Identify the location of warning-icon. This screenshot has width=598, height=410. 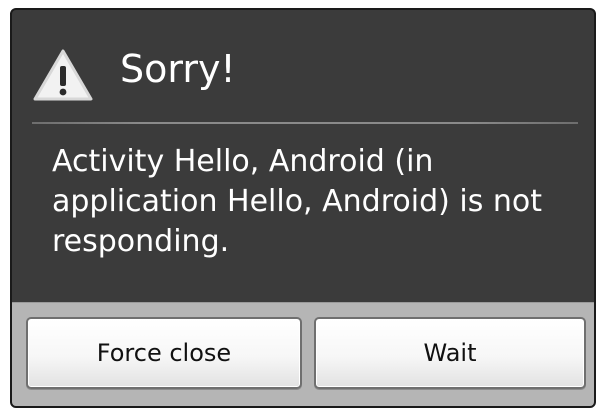
(63, 75).